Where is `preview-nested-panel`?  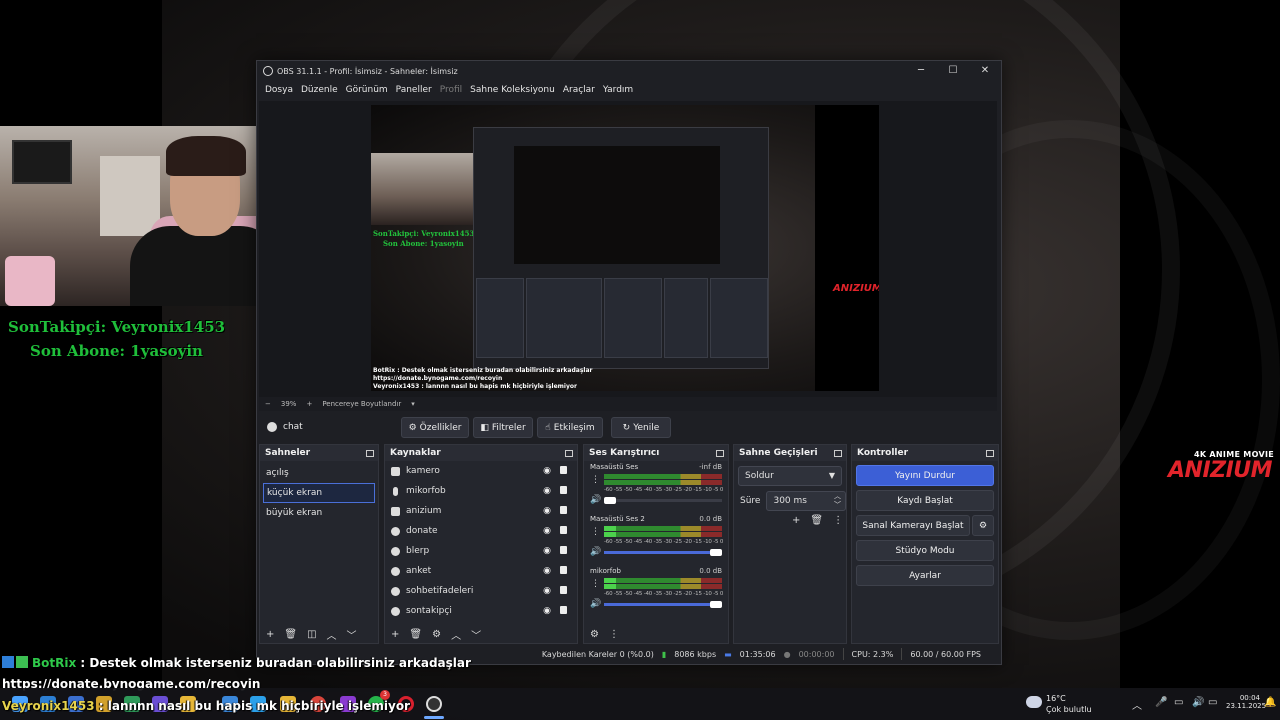 preview-nested-panel is located at coordinates (739, 318).